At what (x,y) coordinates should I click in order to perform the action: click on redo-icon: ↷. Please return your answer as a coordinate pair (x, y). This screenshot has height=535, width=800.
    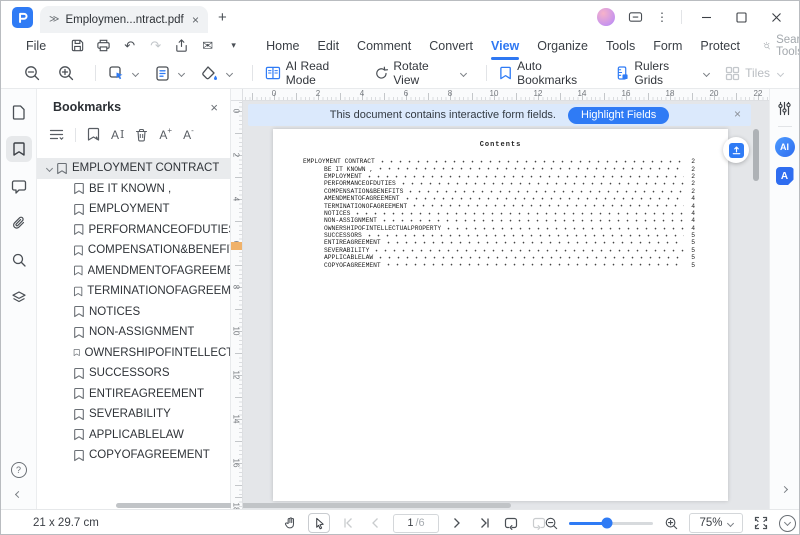
    Looking at the image, I should click on (155, 45).